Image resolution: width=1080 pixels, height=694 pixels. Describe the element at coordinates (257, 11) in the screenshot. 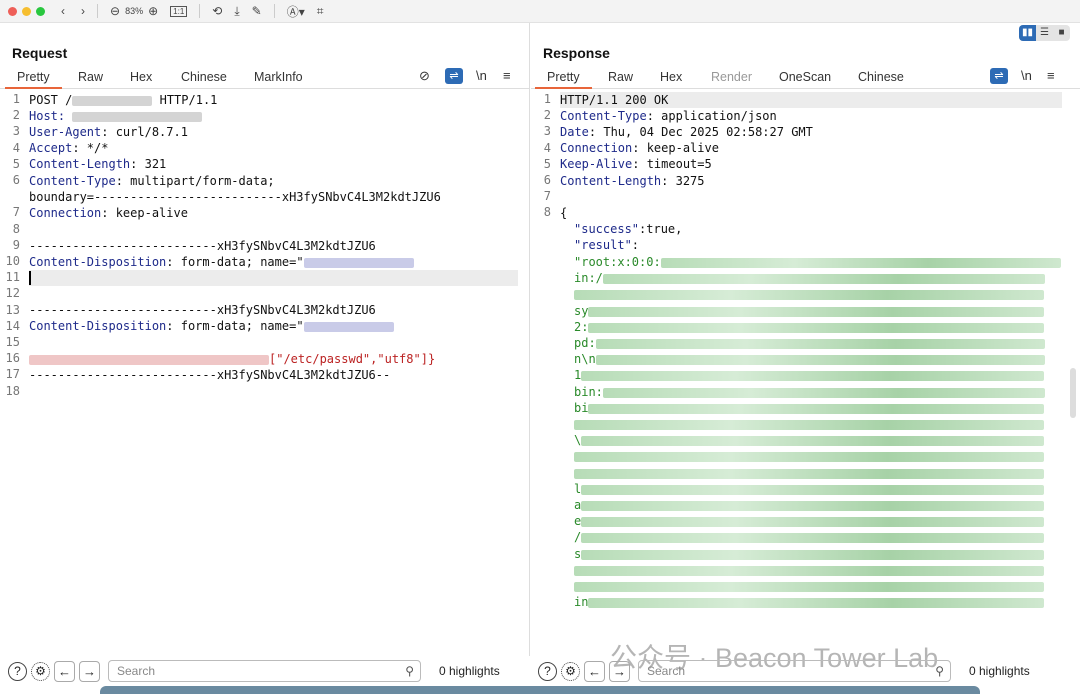

I see `edit-icon: ✎` at that location.